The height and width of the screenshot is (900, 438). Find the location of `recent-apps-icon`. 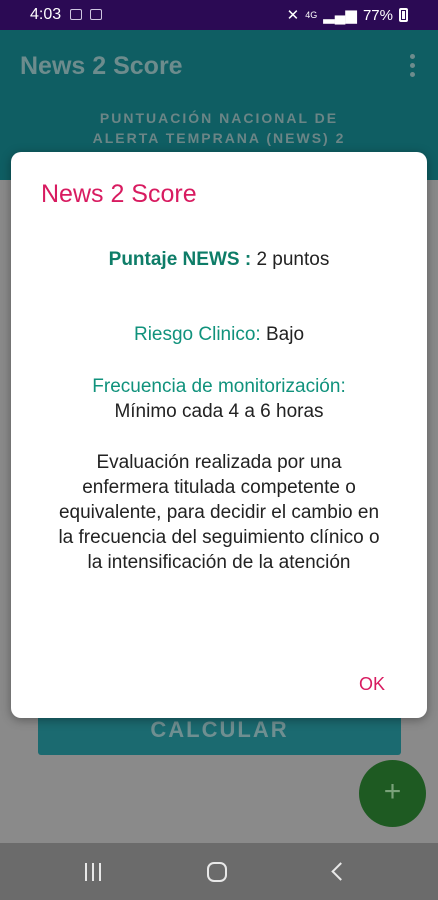

recent-apps-icon is located at coordinates (95, 872).